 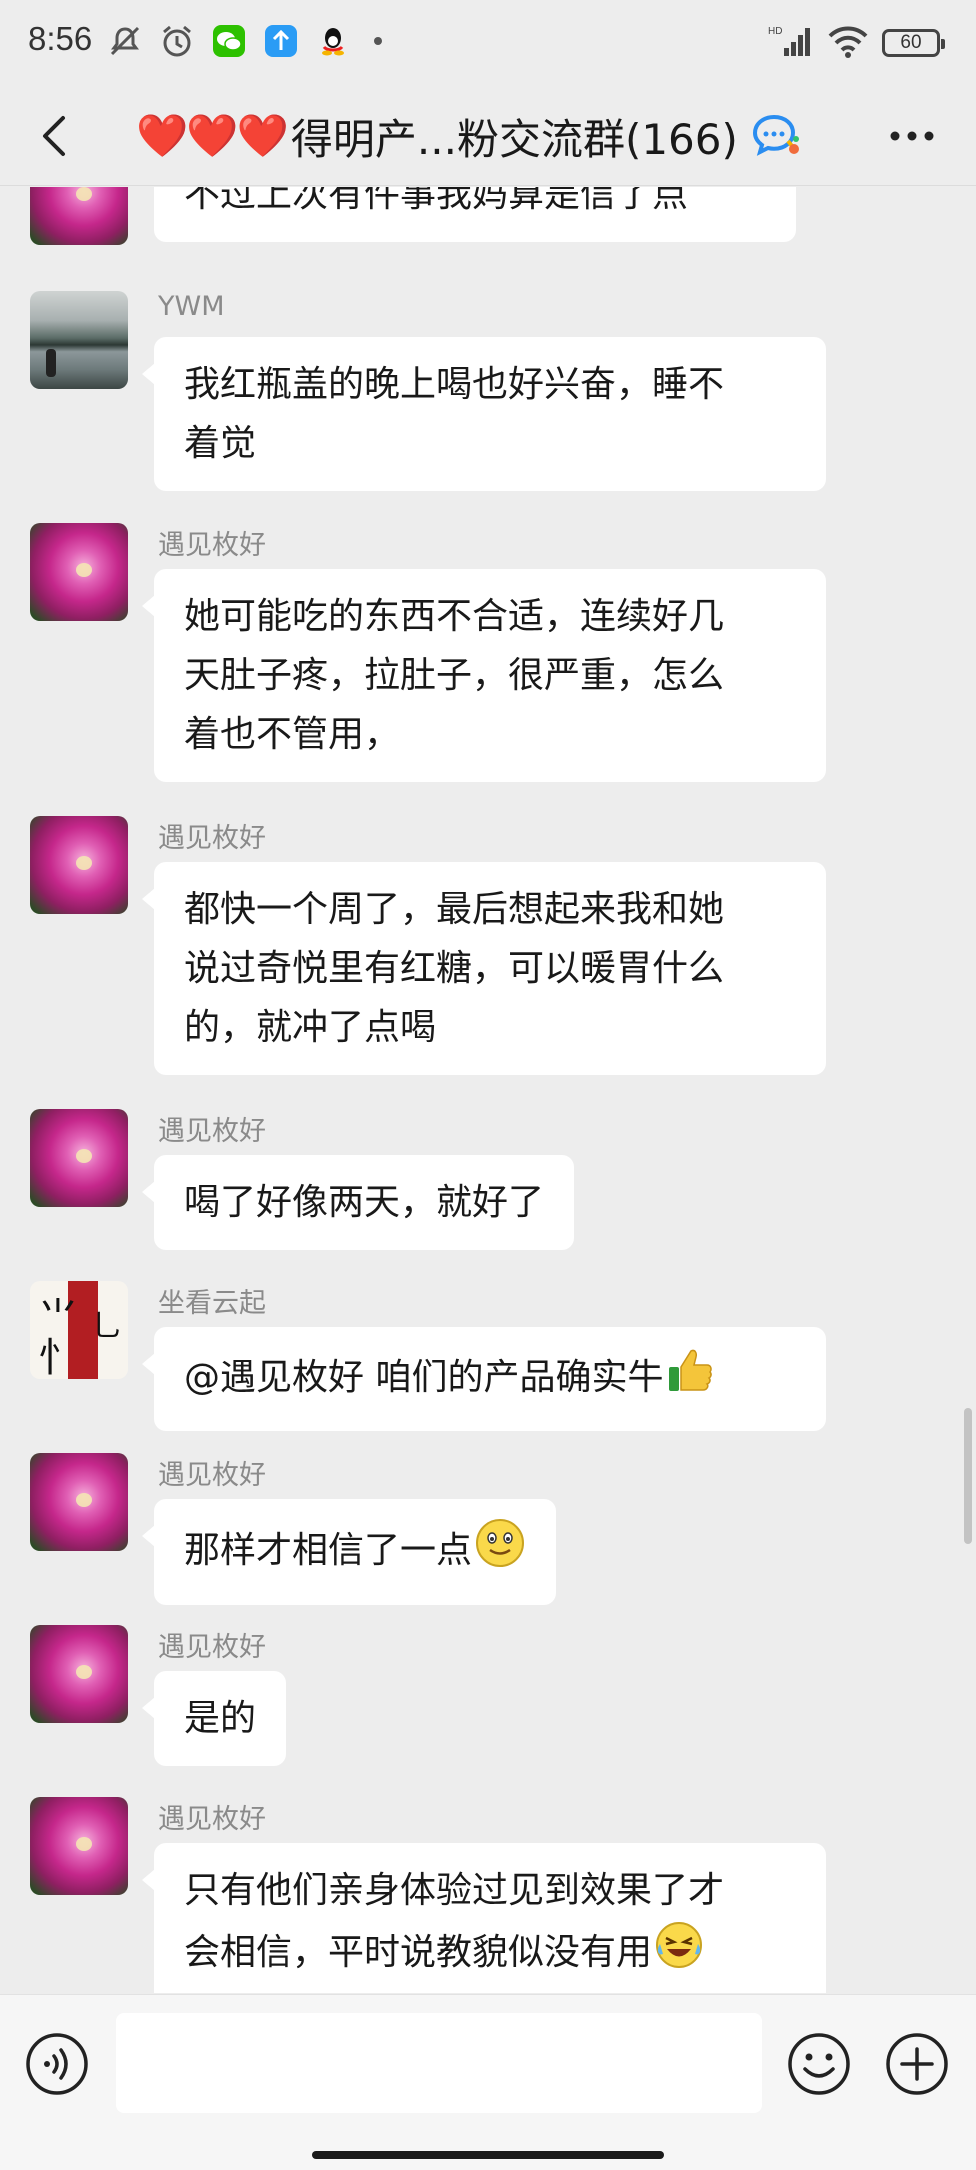 I want to click on message-input, so click(x=439, y=2063).